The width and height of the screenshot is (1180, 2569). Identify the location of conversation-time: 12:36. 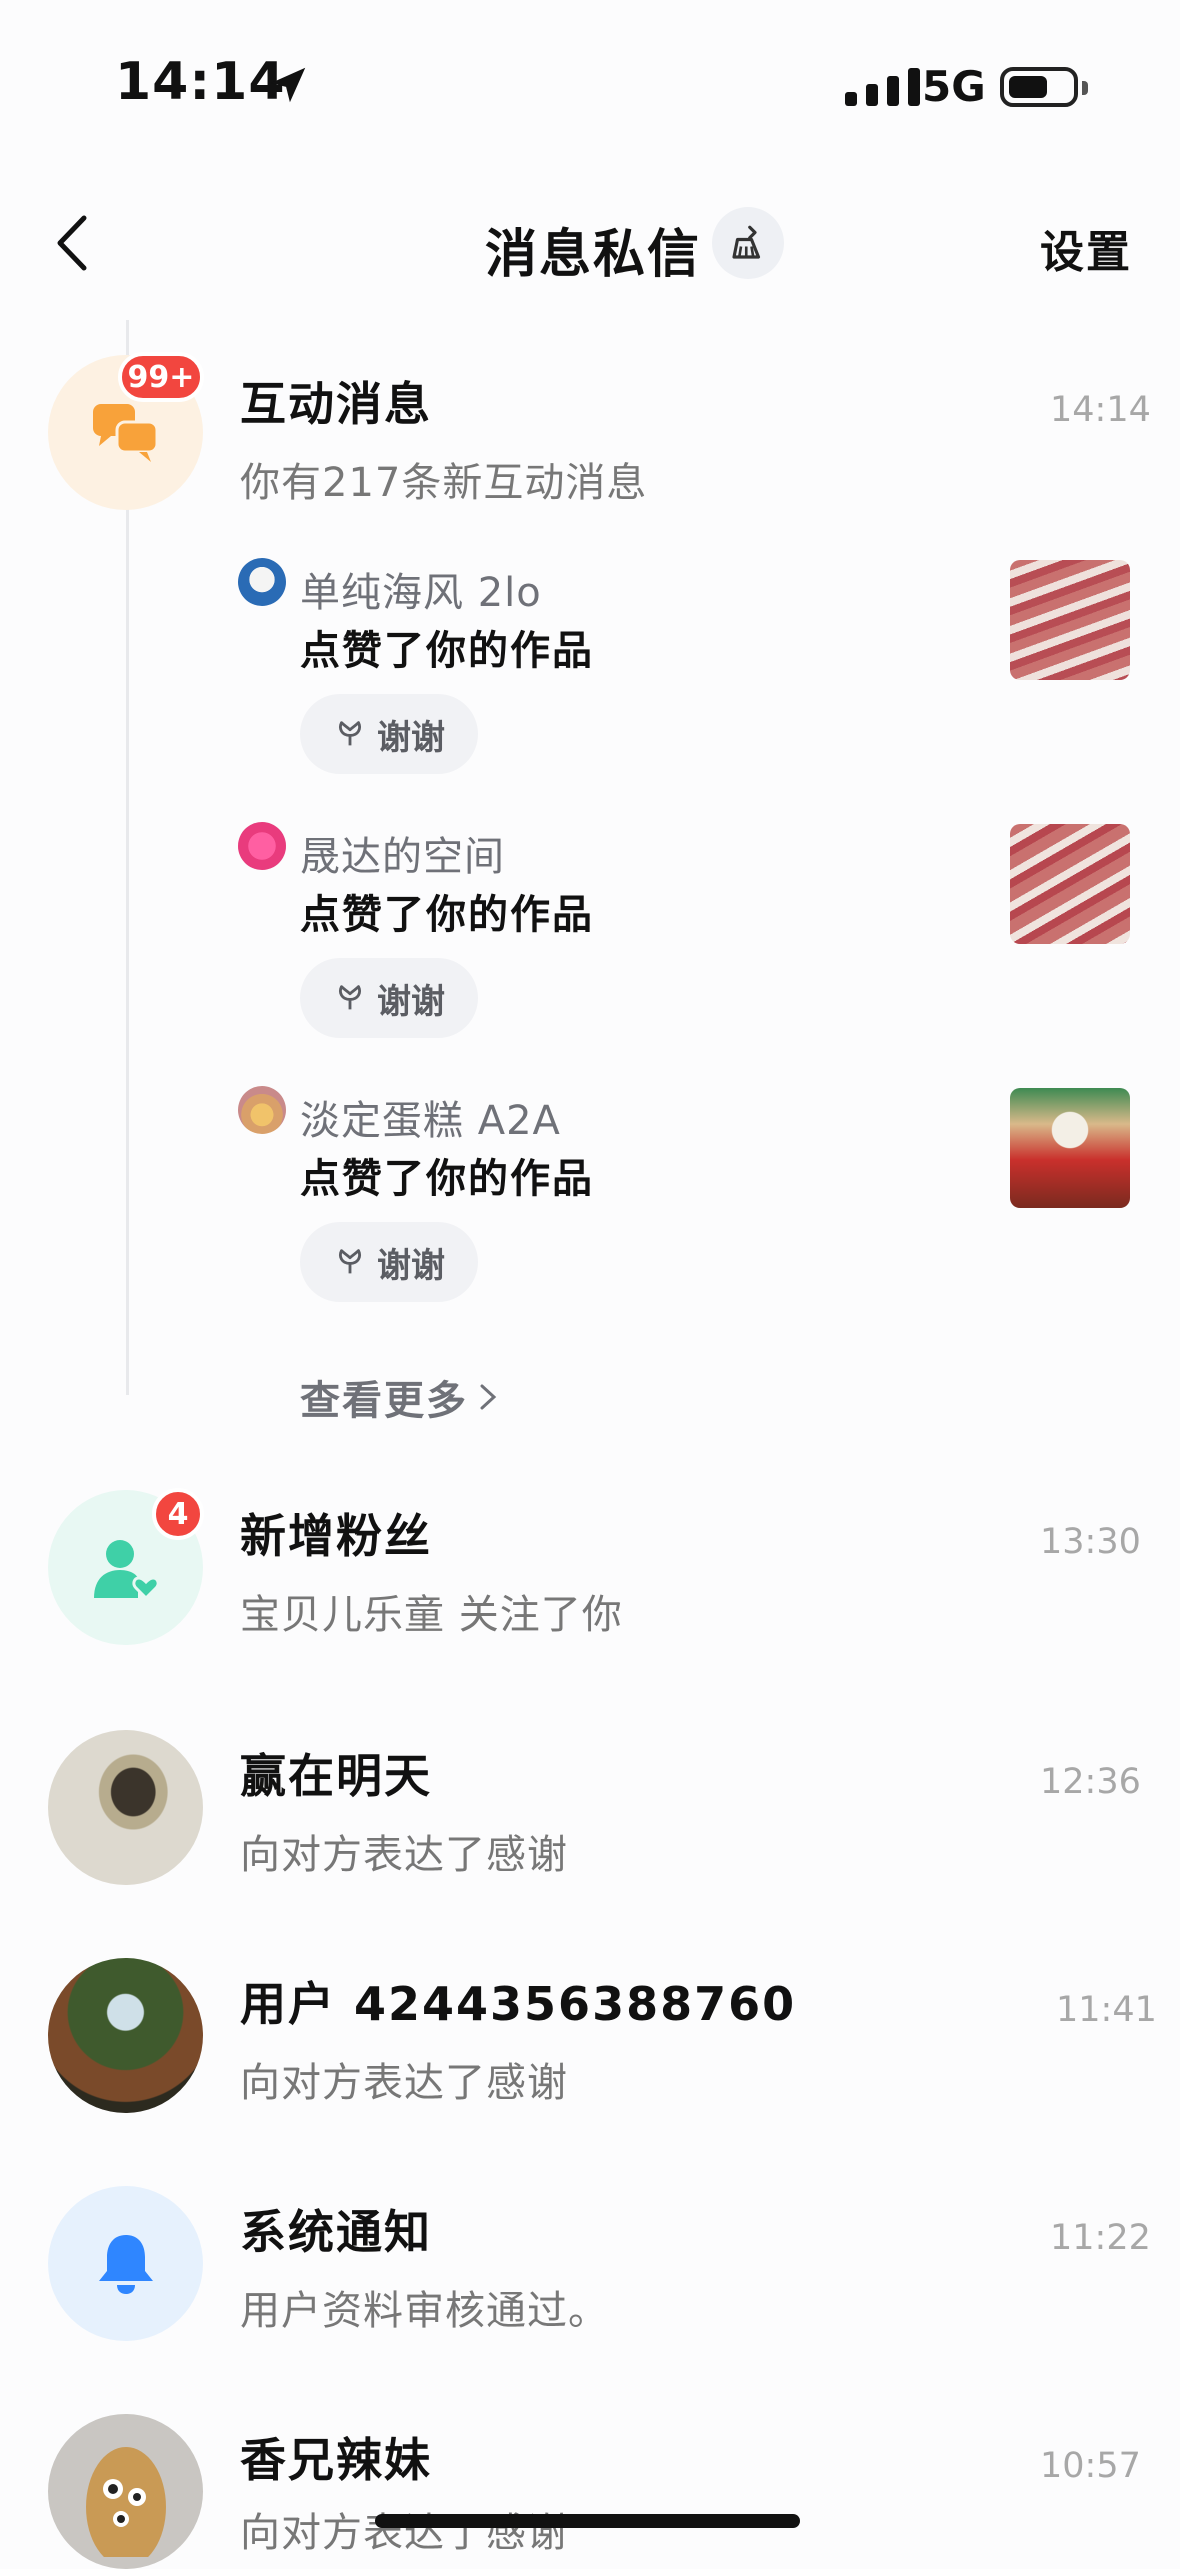
(1090, 1782).